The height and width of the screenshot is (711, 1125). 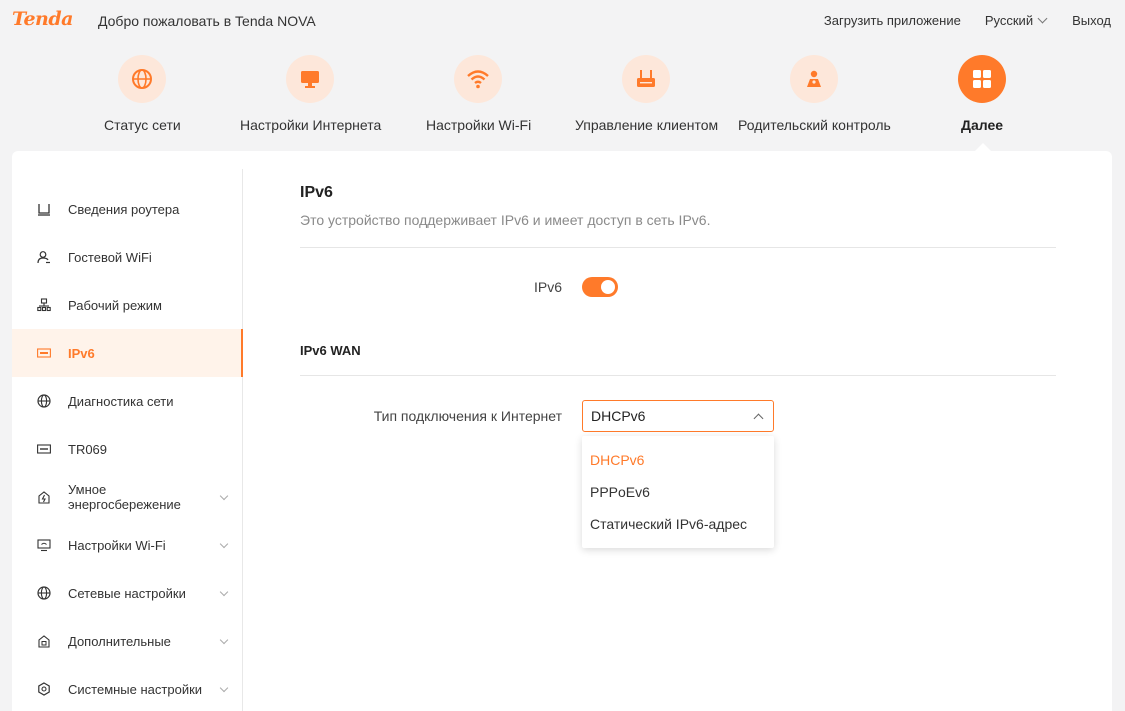 What do you see at coordinates (678, 460) in the screenshot?
I see `option-dhcpv6: DHCPv6` at bounding box center [678, 460].